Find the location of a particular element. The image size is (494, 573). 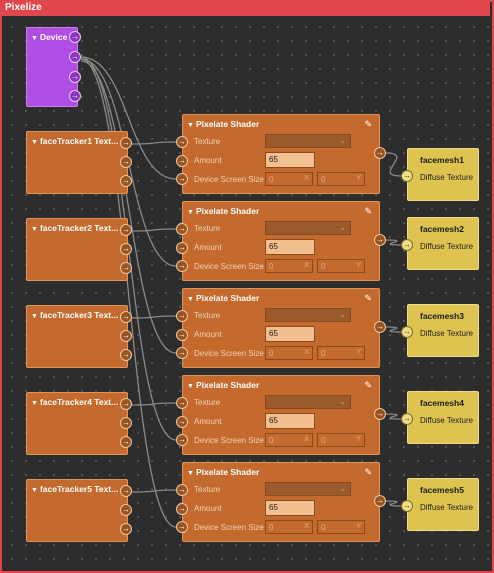

group-header: Pixelize is located at coordinates (245, 8).